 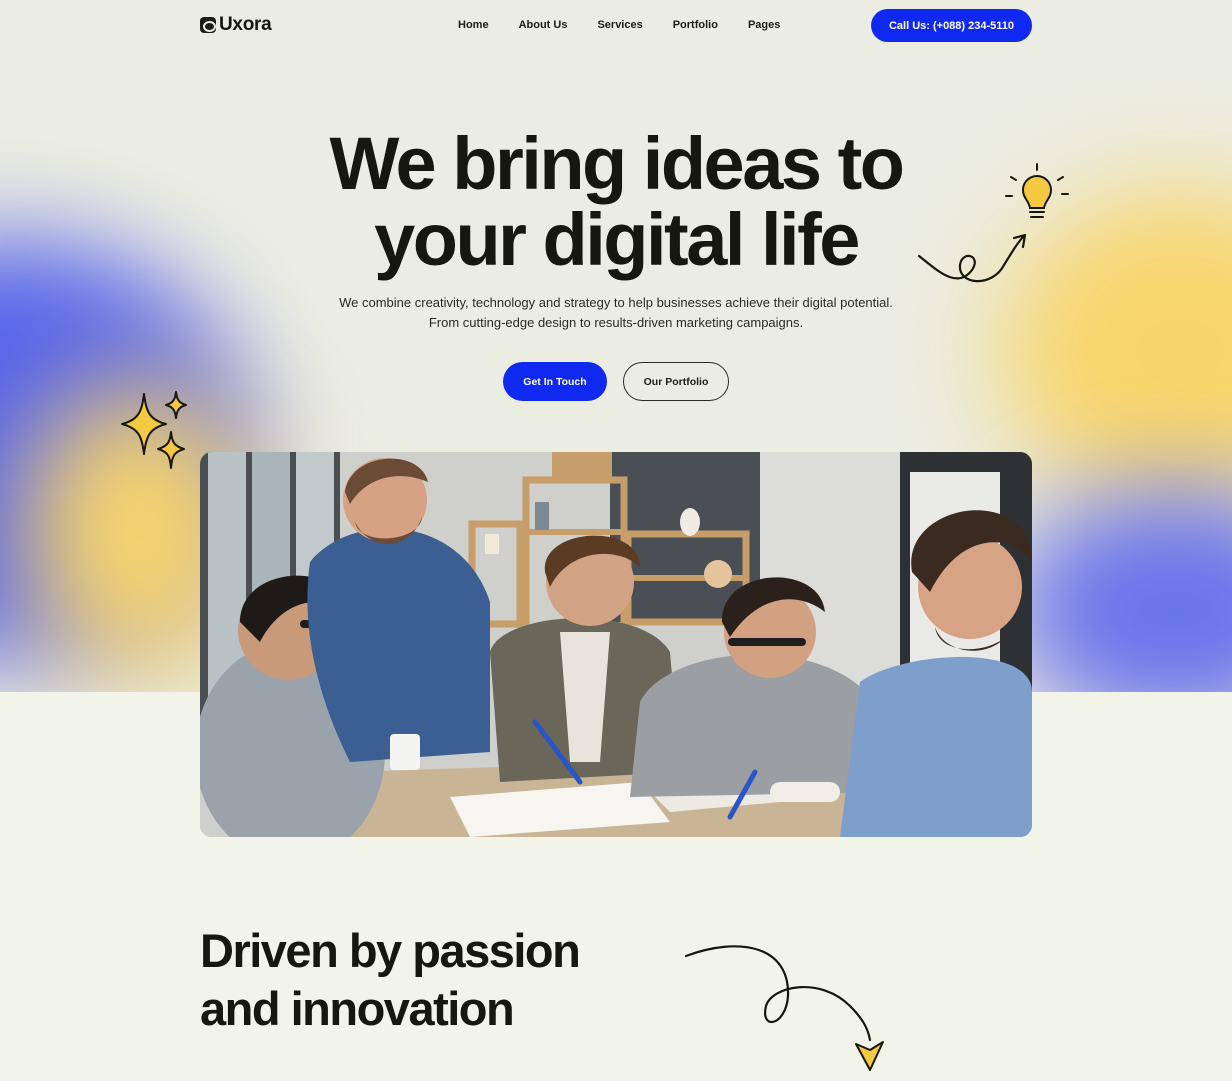 What do you see at coordinates (208, 25) in the screenshot?
I see `uxora-logo-icon` at bounding box center [208, 25].